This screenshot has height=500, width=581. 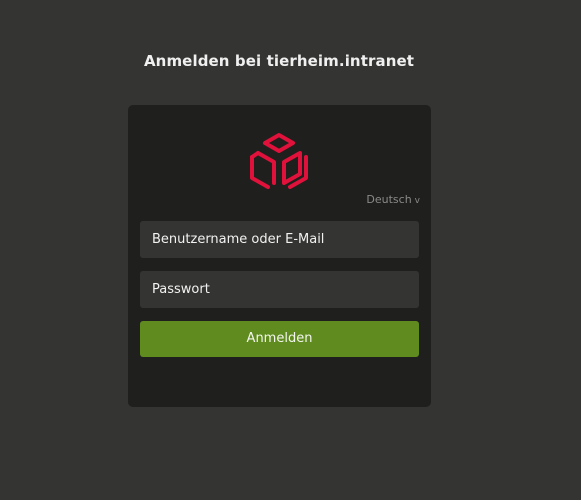 I want to click on language-label: Deutsch, so click(x=389, y=199).